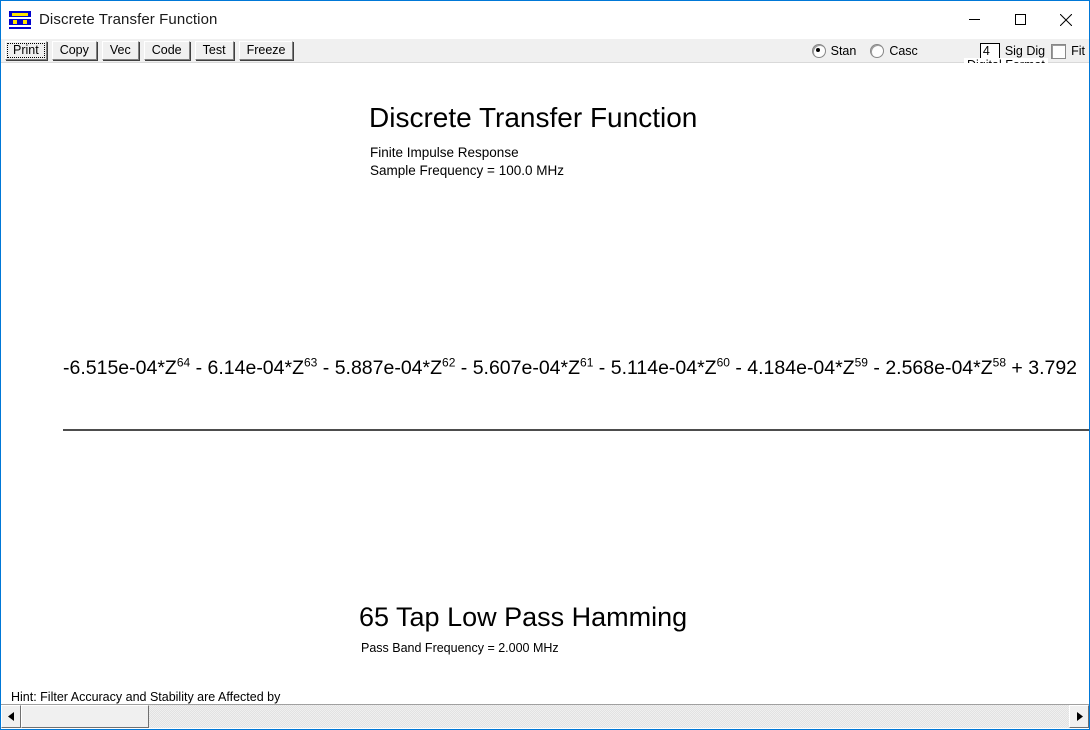 The height and width of the screenshot is (730, 1090). Describe the element at coordinates (523, 617) in the screenshot. I see `filter-name: 65 Tap Low Pass Hamming` at that location.